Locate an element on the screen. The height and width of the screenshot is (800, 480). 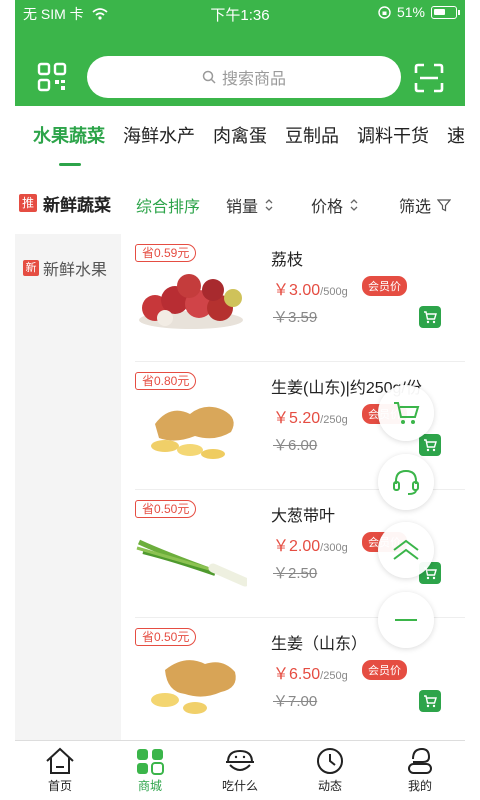
nav-home: 首页 is located at coordinates (60, 770).